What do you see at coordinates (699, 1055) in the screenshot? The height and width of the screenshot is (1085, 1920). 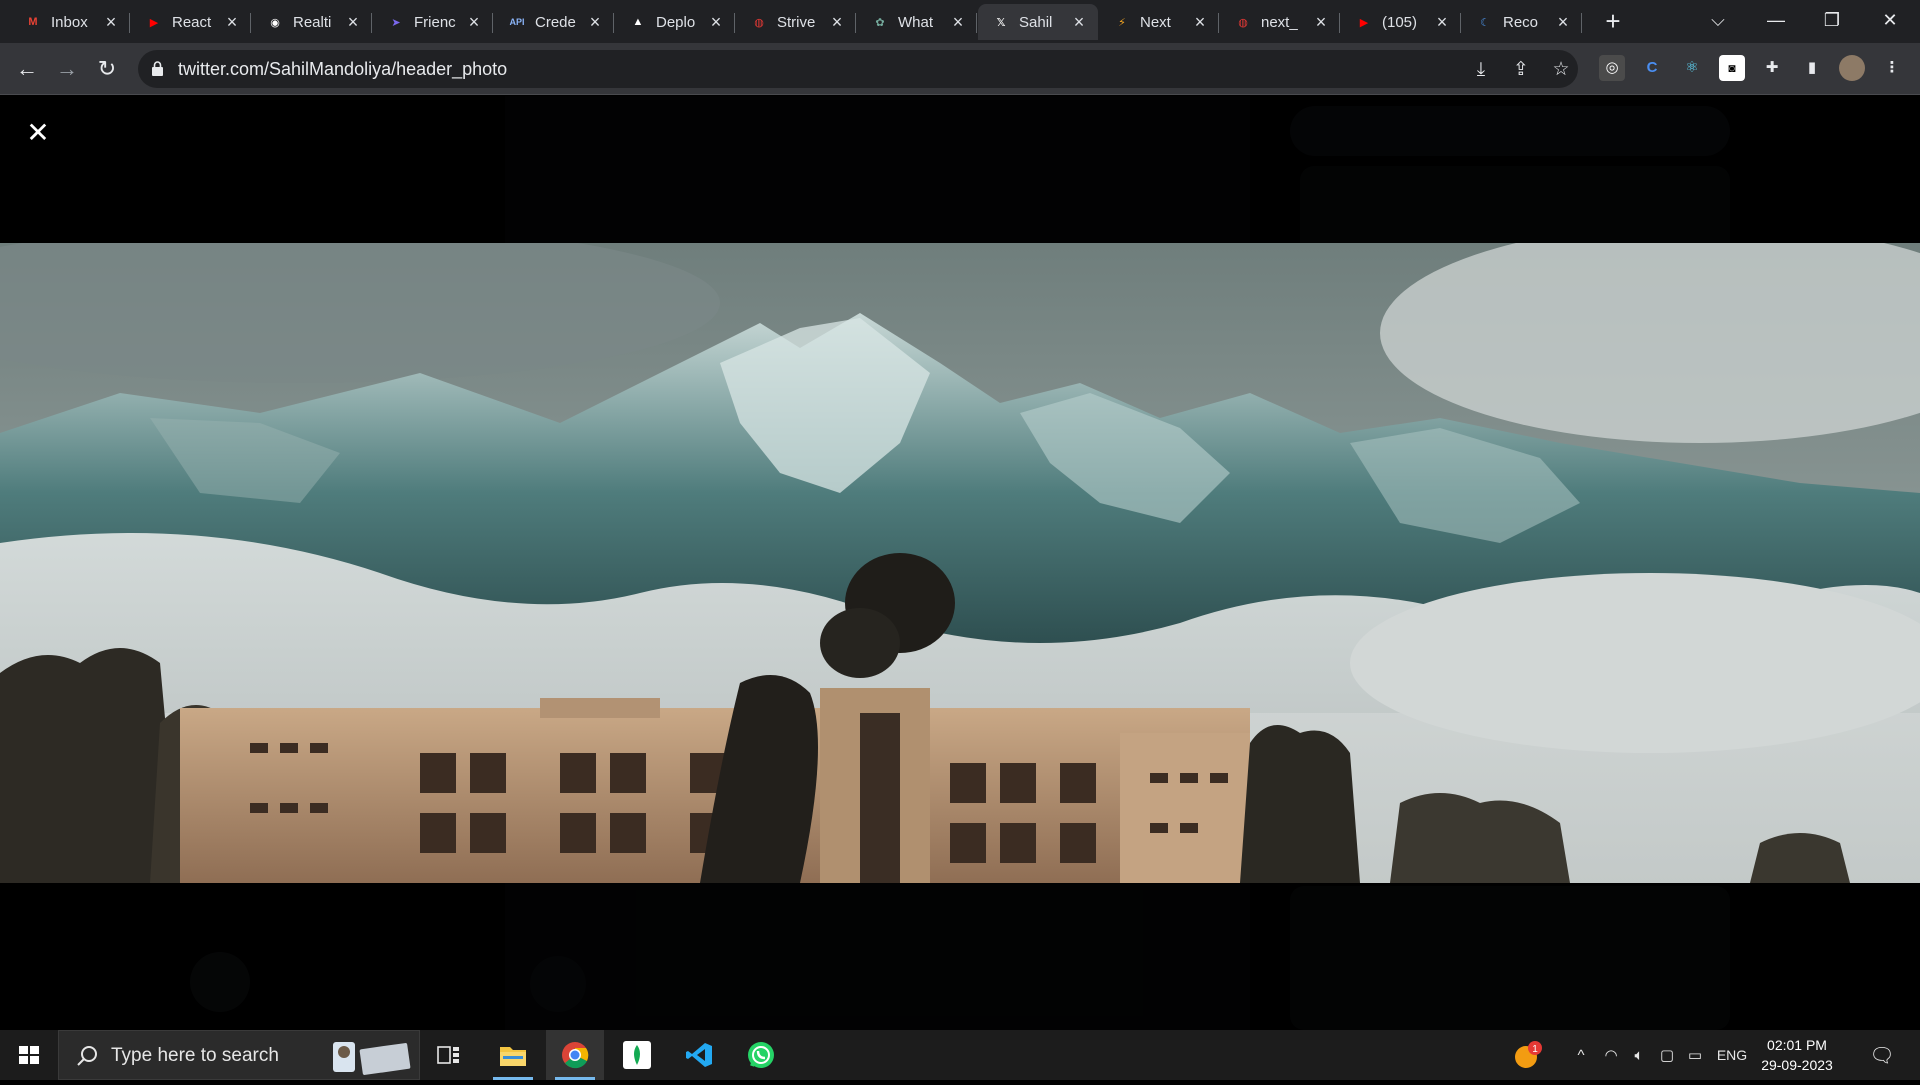 I see `vscode-icon` at bounding box center [699, 1055].